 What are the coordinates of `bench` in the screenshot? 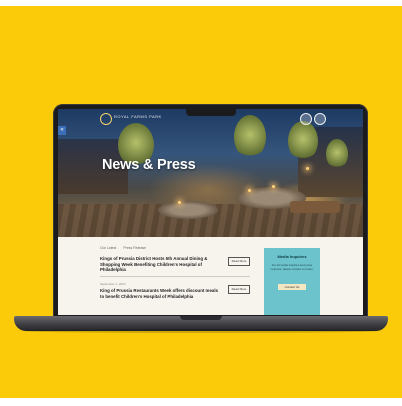 It's located at (315, 207).